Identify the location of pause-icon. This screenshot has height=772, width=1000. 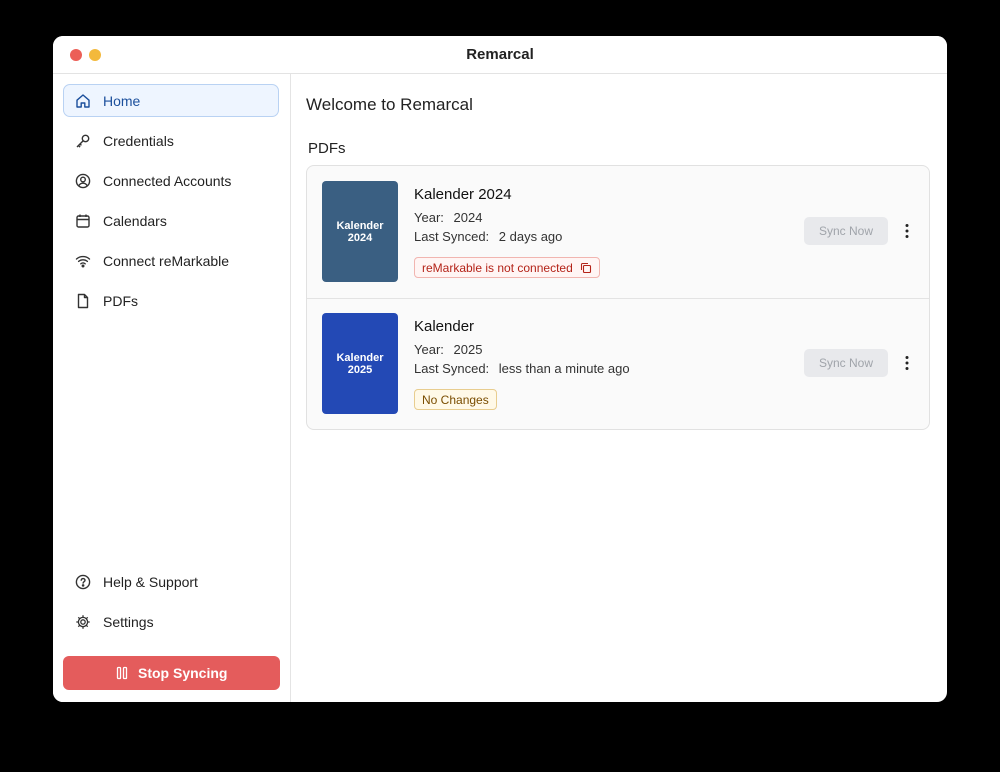
(122, 673).